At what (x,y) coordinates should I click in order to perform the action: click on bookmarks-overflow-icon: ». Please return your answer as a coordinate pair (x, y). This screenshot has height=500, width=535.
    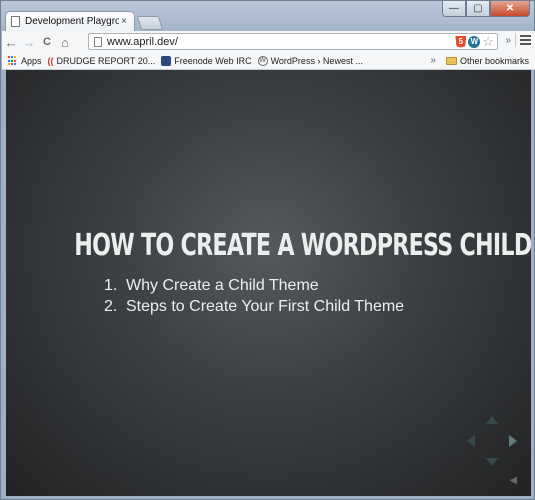
    Looking at the image, I should click on (433, 60).